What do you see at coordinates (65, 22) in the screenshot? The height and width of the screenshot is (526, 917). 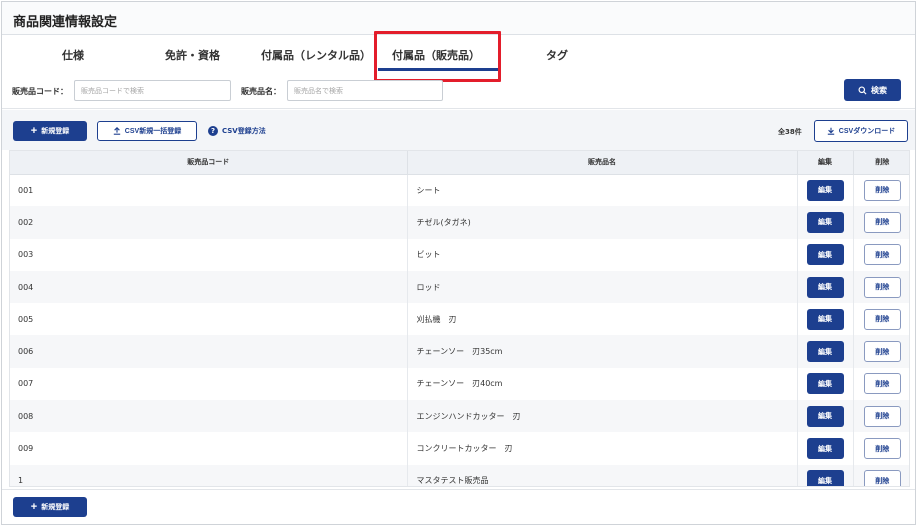 I see `page-title: 商品関連情報設定` at bounding box center [65, 22].